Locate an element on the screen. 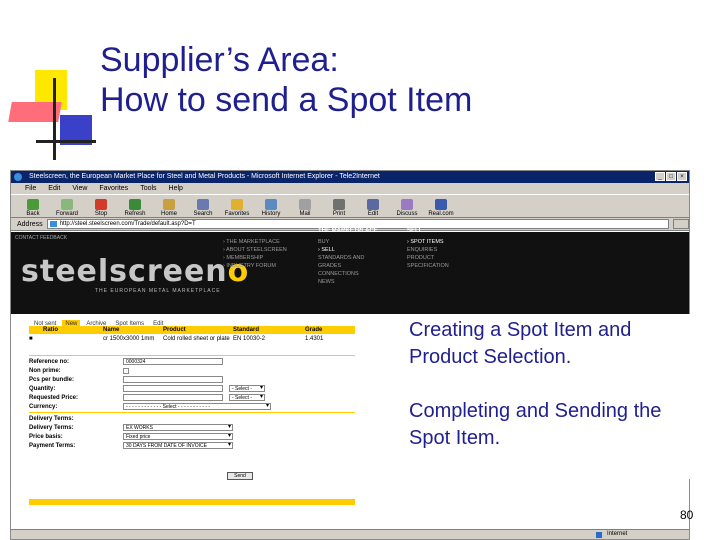 This screenshot has height=540, width=720. back-button: Back is located at coordinates (33, 208).